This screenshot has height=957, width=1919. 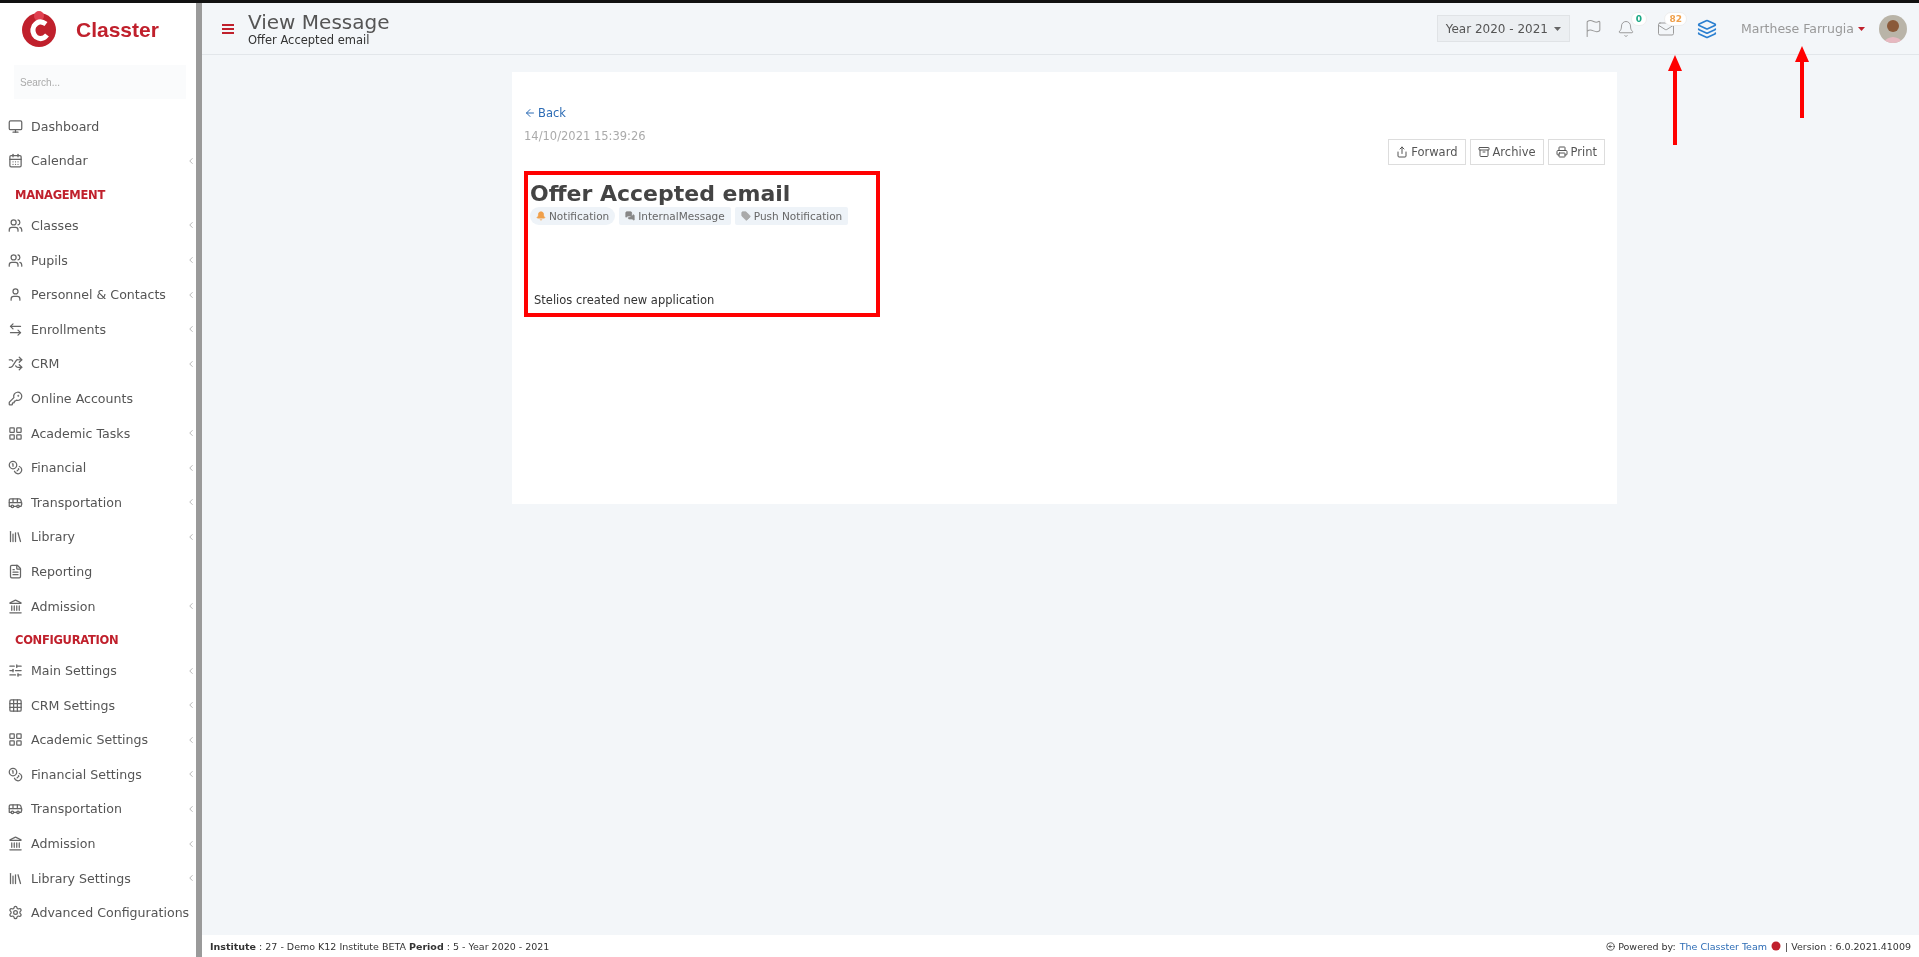 What do you see at coordinates (98, 398) in the screenshot?
I see `sidebar-item: Online Accounts` at bounding box center [98, 398].